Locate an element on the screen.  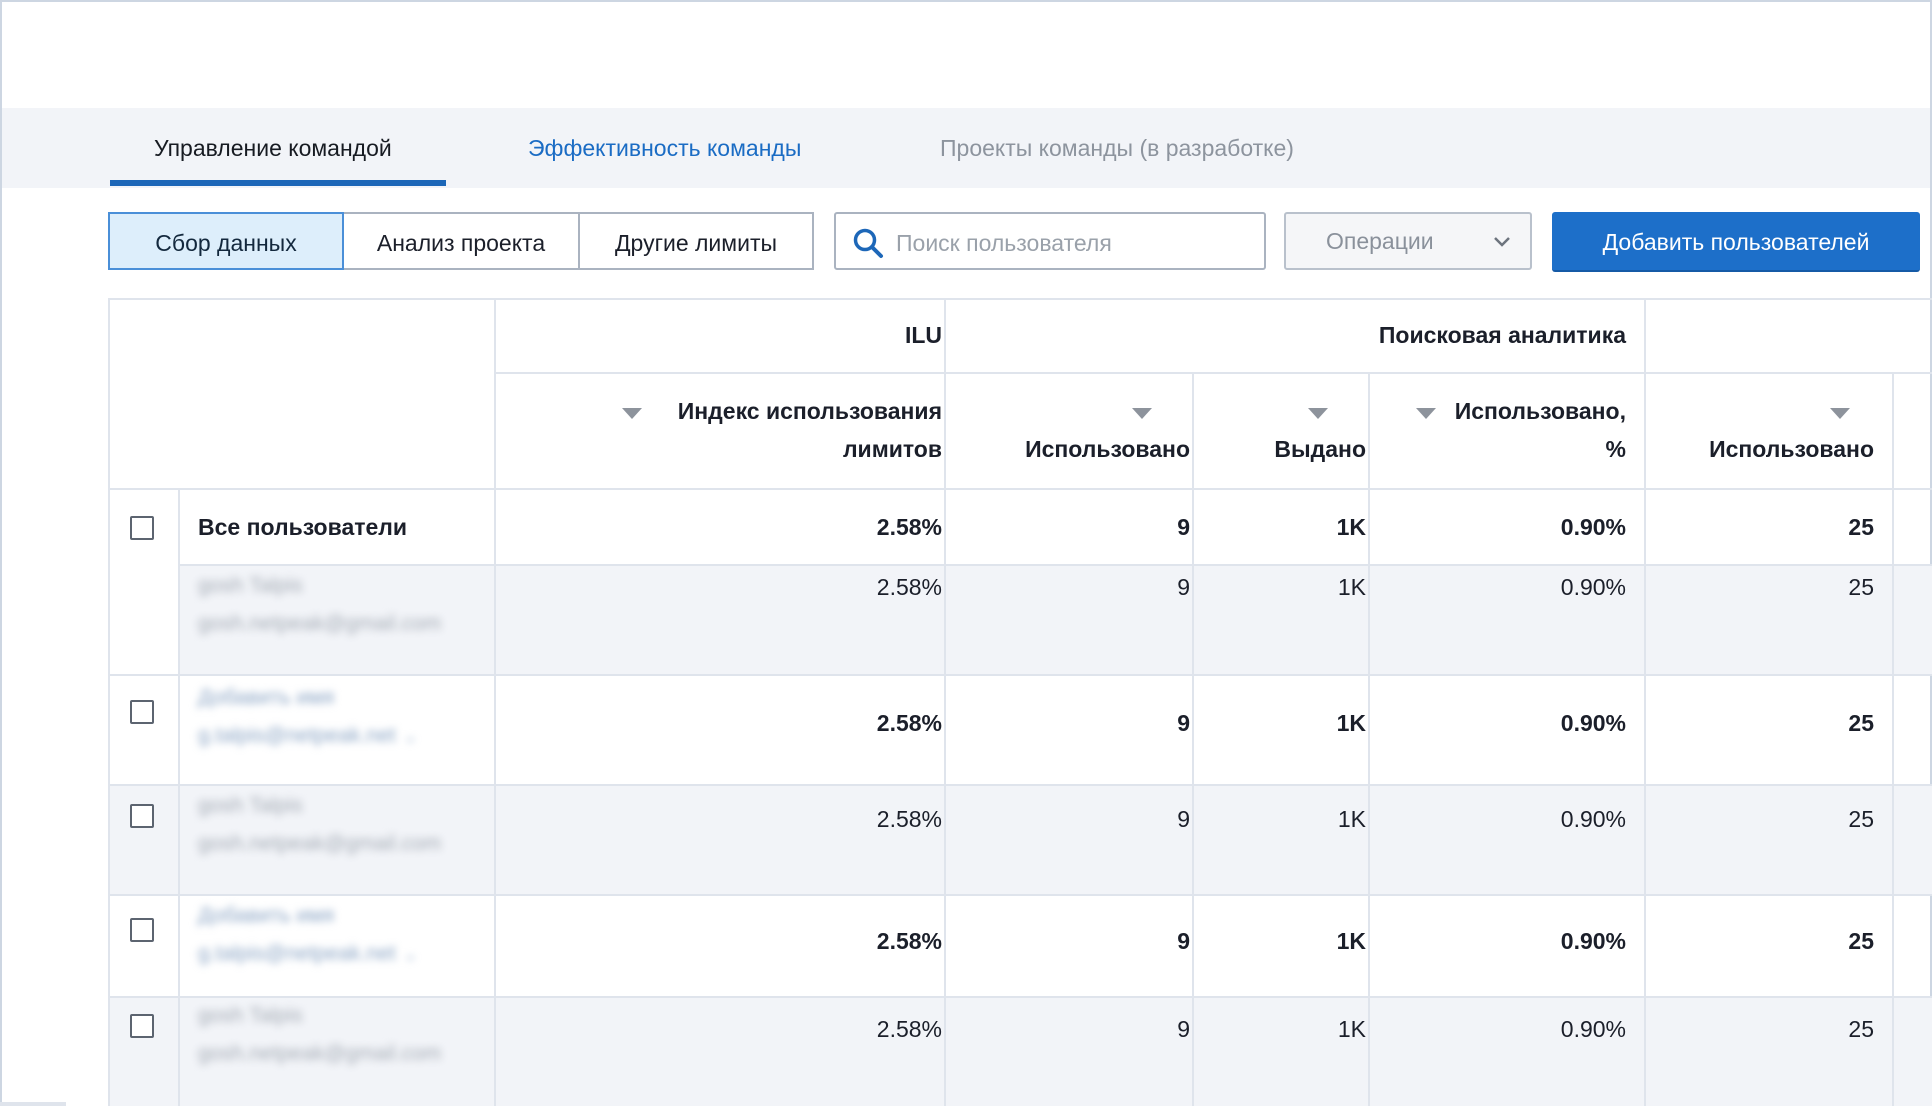
operations-dropdown: Операции is located at coordinates (1408, 241).